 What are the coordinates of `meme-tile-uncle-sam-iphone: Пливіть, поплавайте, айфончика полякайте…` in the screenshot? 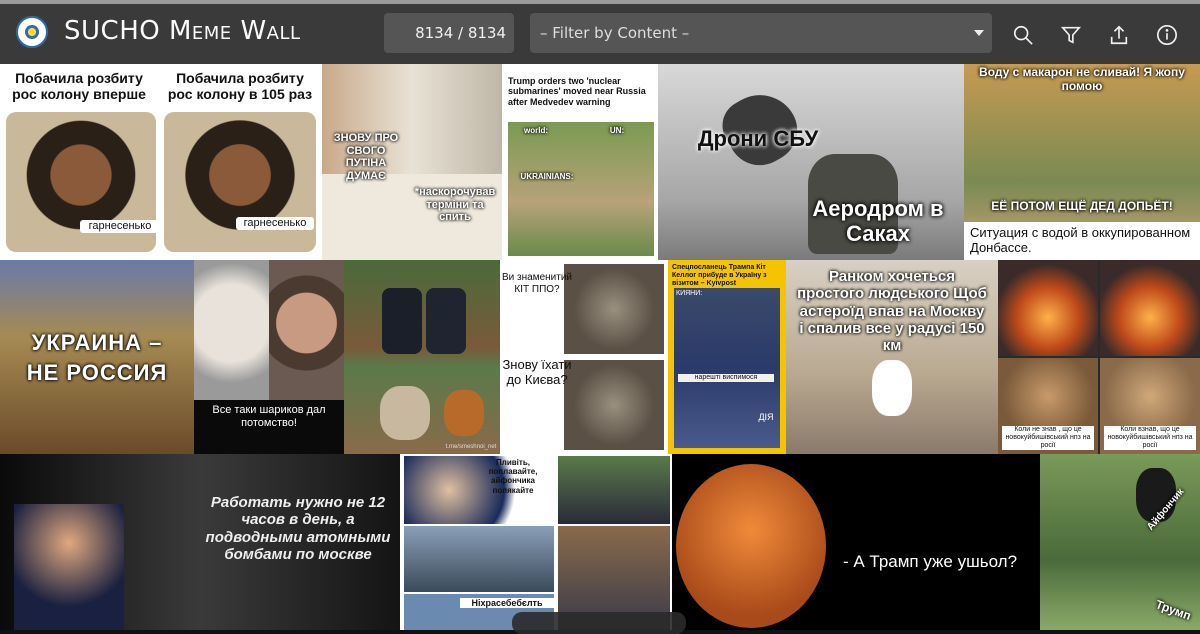 It's located at (536, 542).